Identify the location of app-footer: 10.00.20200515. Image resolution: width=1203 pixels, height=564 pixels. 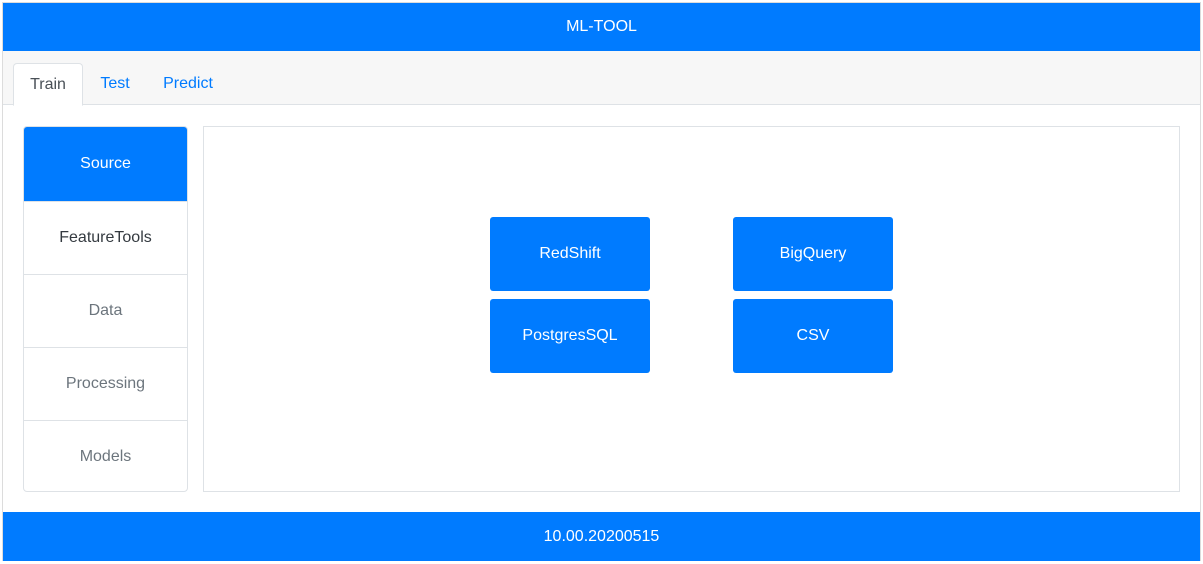
(601, 536).